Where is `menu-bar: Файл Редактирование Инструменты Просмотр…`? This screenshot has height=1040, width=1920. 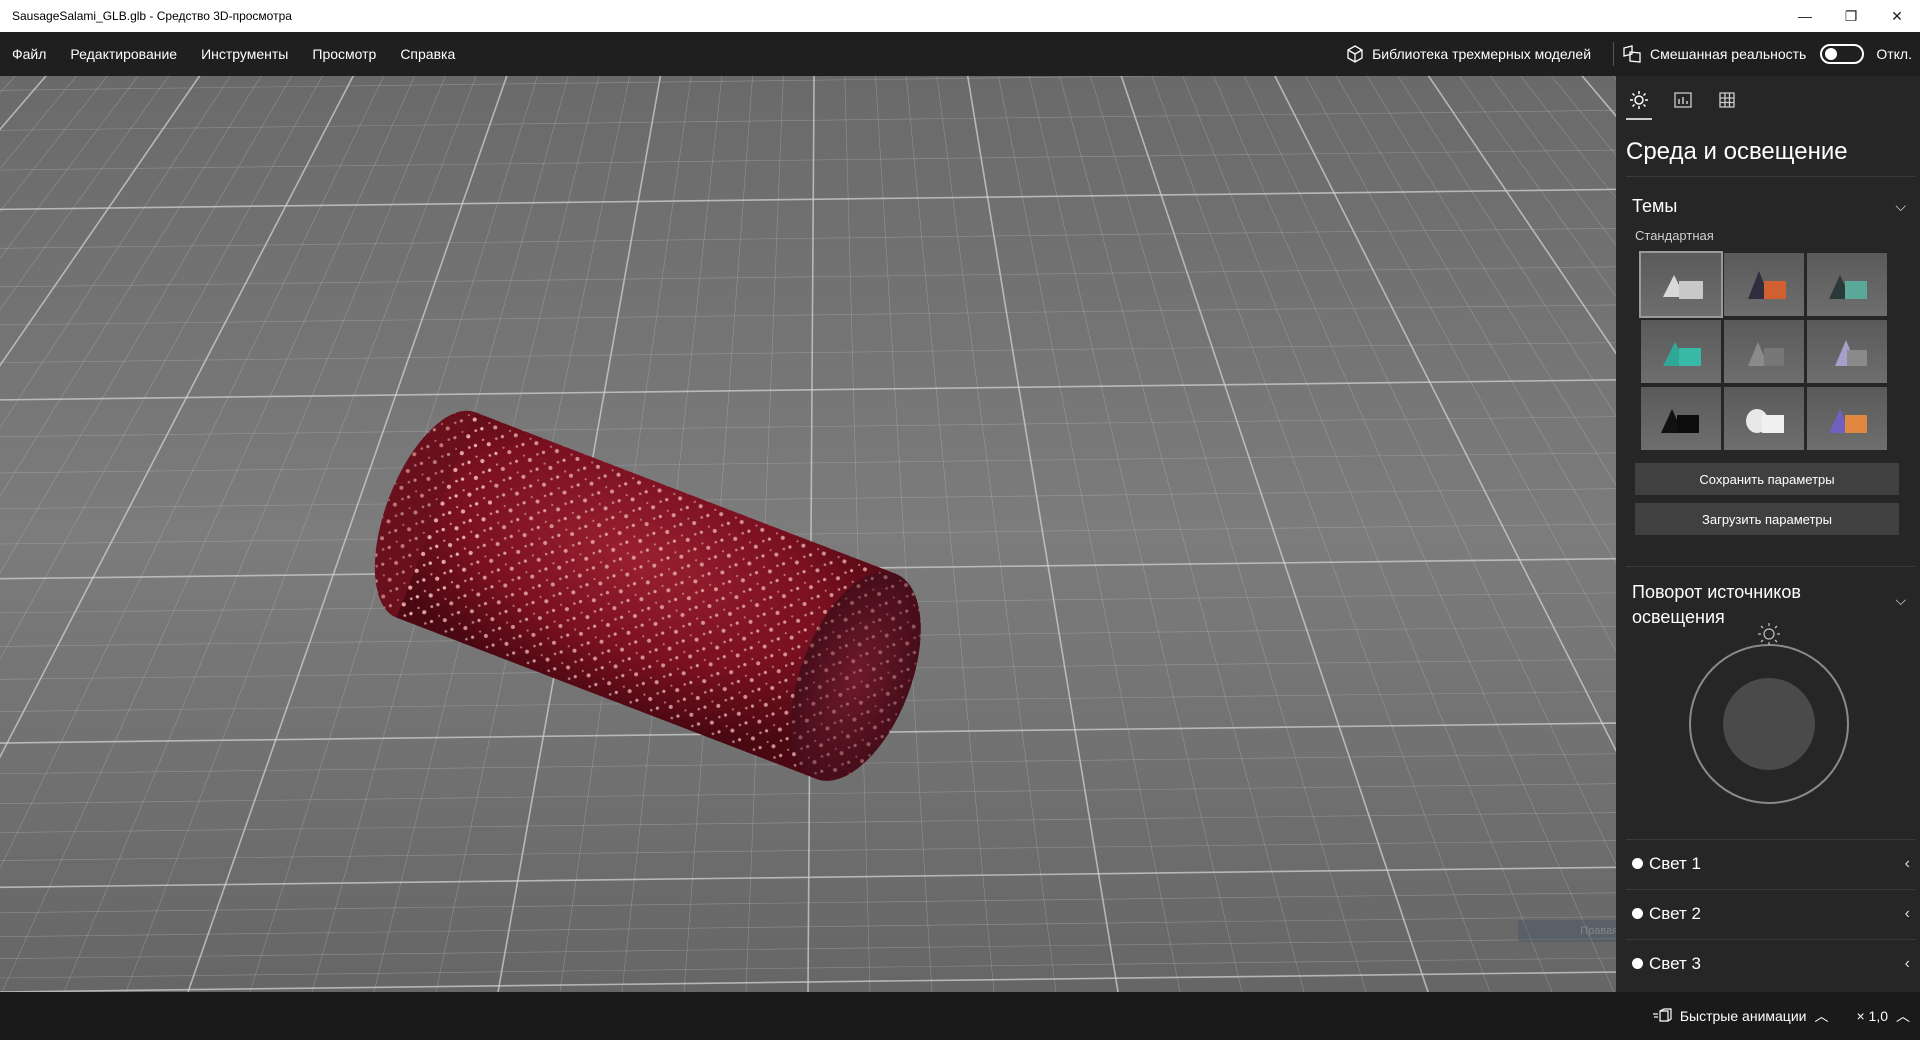 menu-bar: Файл Редактирование Инструменты Просмотр… is located at coordinates (960, 54).